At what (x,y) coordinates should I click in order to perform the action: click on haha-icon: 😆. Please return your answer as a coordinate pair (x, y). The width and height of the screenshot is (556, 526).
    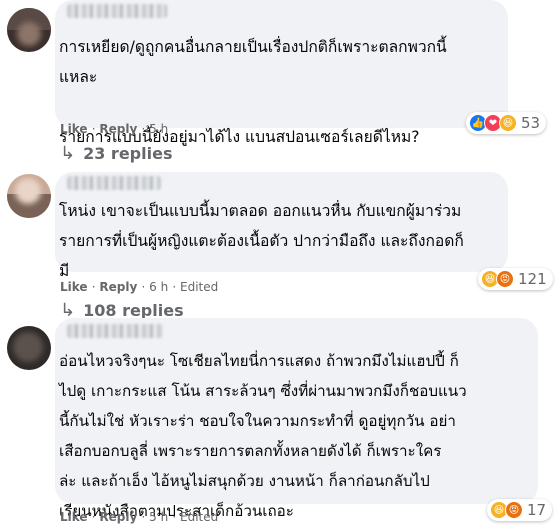
    Looking at the image, I should click on (508, 123).